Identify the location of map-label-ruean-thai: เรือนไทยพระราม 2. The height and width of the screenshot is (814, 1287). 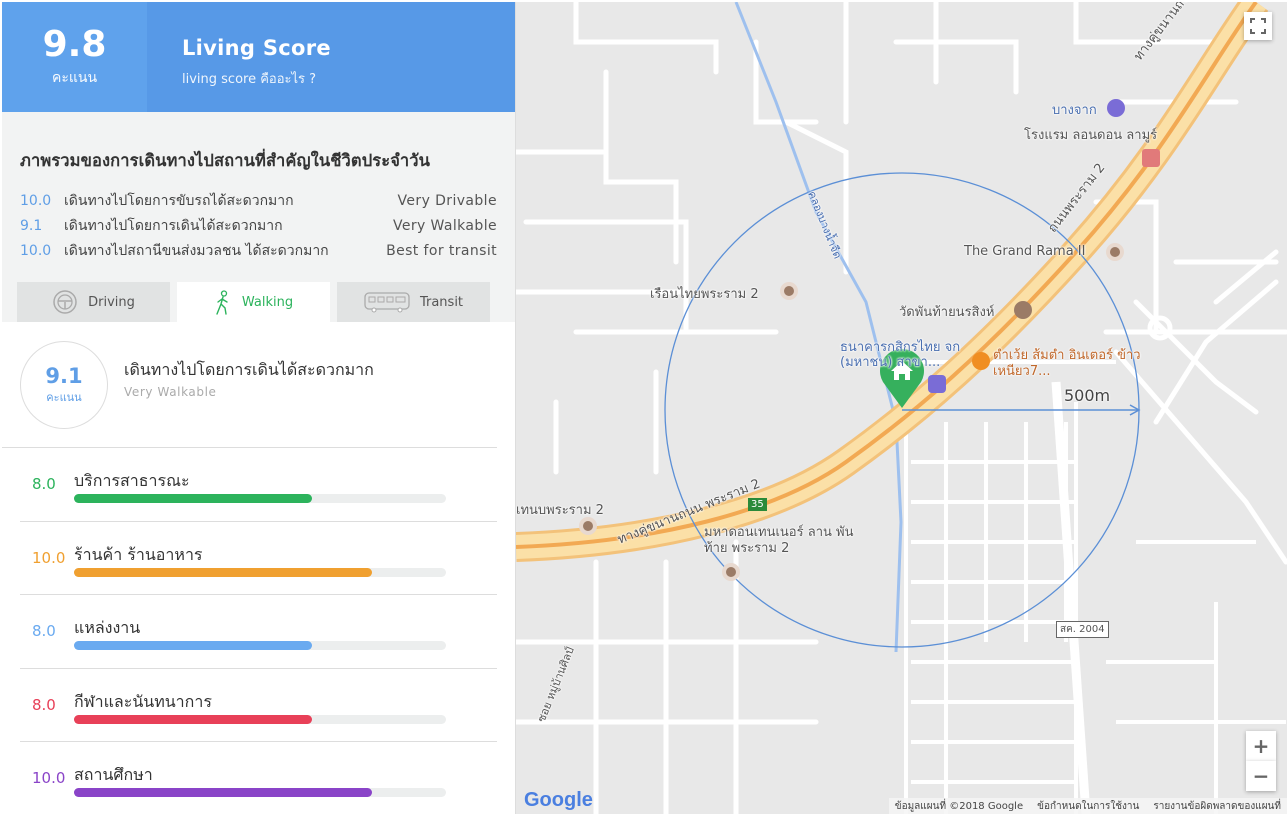
(704, 294).